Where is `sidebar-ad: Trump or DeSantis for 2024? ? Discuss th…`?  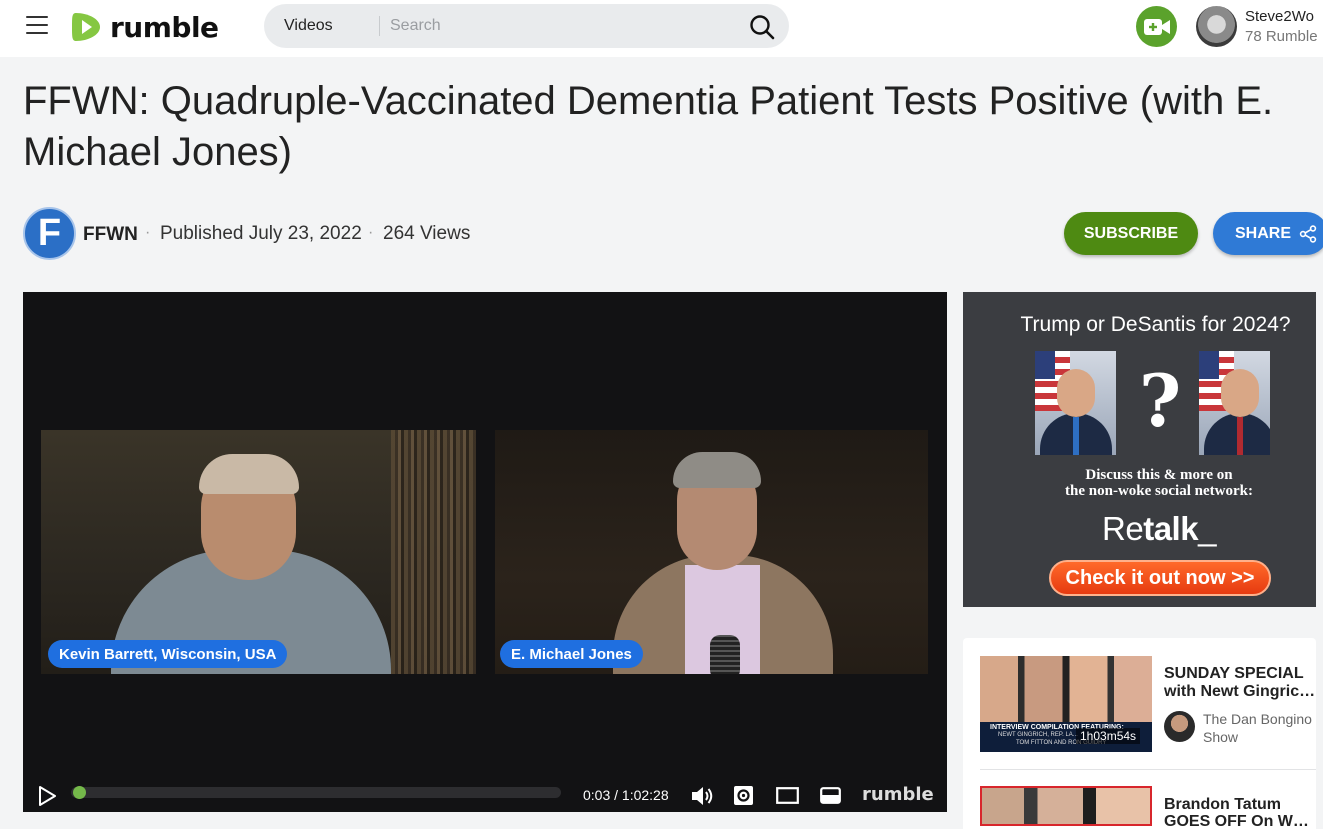 sidebar-ad: Trump or DeSantis for 2024? ? Discuss th… is located at coordinates (1139, 449).